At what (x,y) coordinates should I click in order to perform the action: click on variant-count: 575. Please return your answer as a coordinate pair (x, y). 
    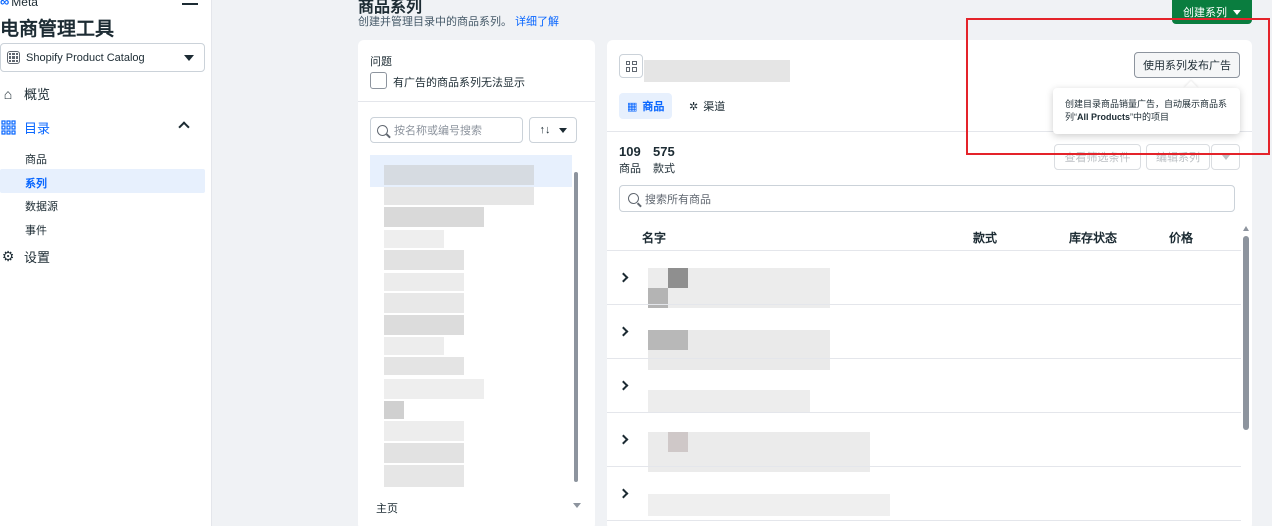
    Looking at the image, I should click on (664, 151).